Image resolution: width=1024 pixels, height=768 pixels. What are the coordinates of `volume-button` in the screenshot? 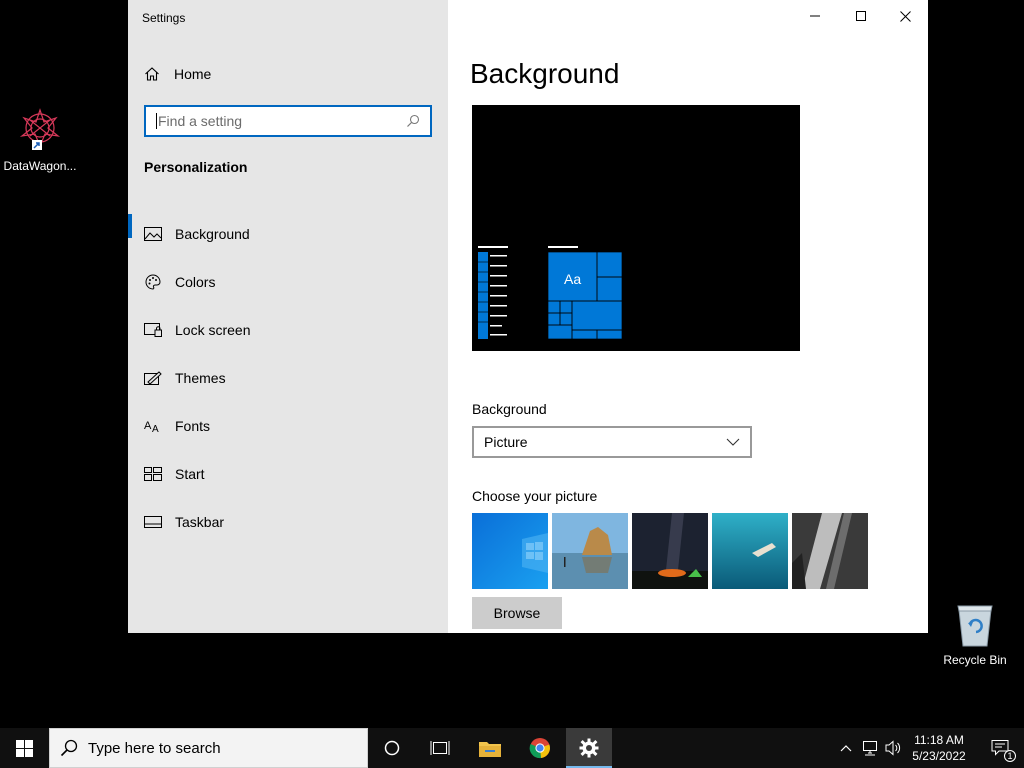 It's located at (894, 748).